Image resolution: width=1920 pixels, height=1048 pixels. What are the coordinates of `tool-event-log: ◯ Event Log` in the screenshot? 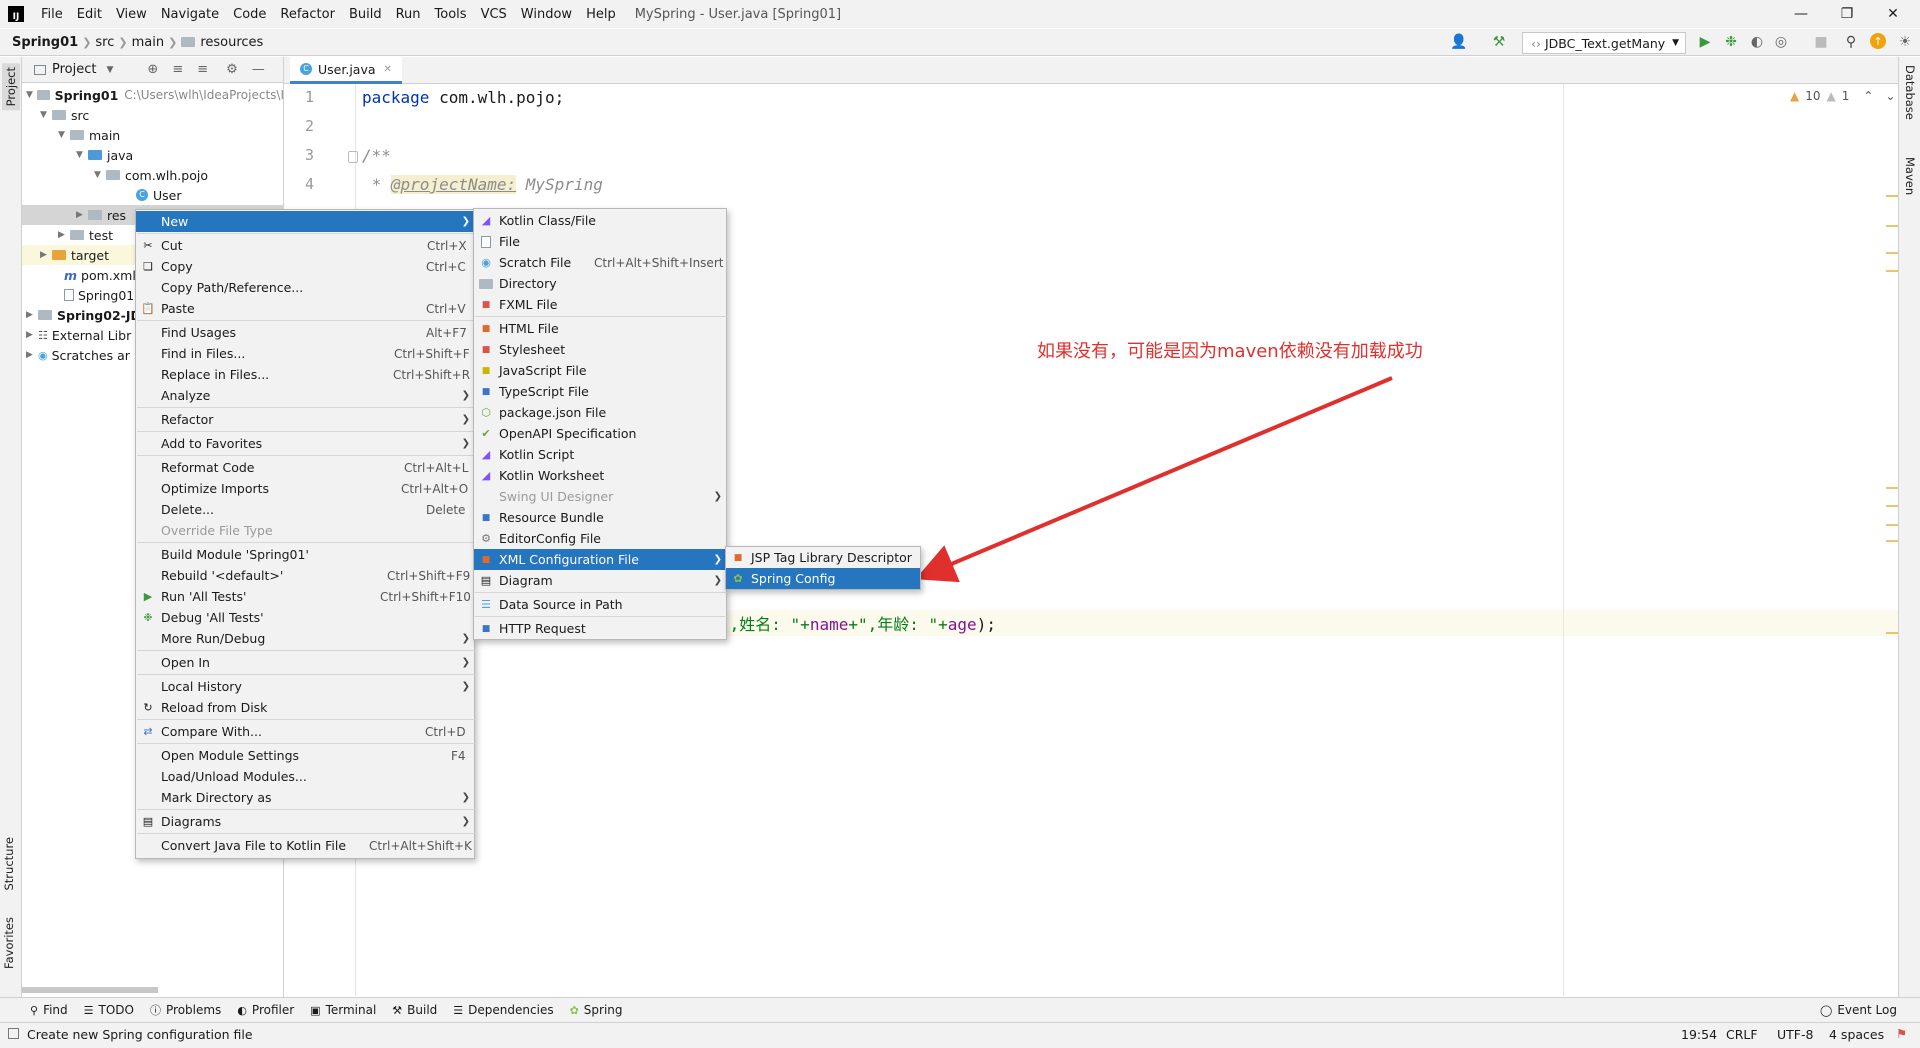 It's located at (1858, 1010).